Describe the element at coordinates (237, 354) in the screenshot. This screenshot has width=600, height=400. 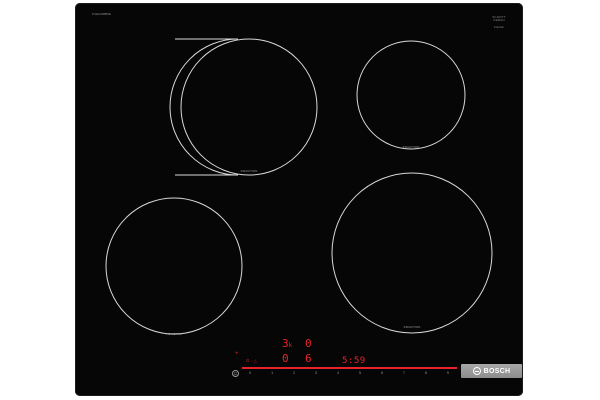
I see `plus-symbol: +` at that location.